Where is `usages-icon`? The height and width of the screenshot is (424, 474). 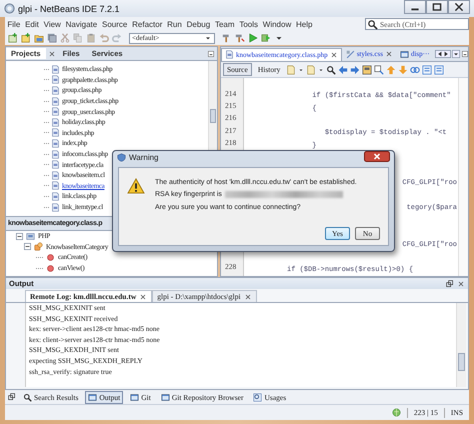
usages-icon is located at coordinates (257, 397).